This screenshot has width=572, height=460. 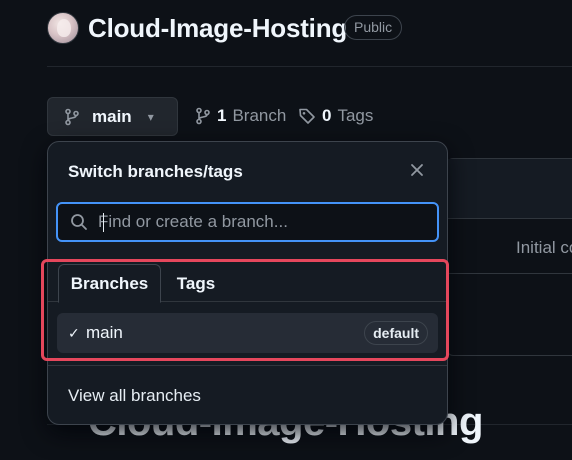 What do you see at coordinates (510, 189) in the screenshot?
I see `file-list-header` at bounding box center [510, 189].